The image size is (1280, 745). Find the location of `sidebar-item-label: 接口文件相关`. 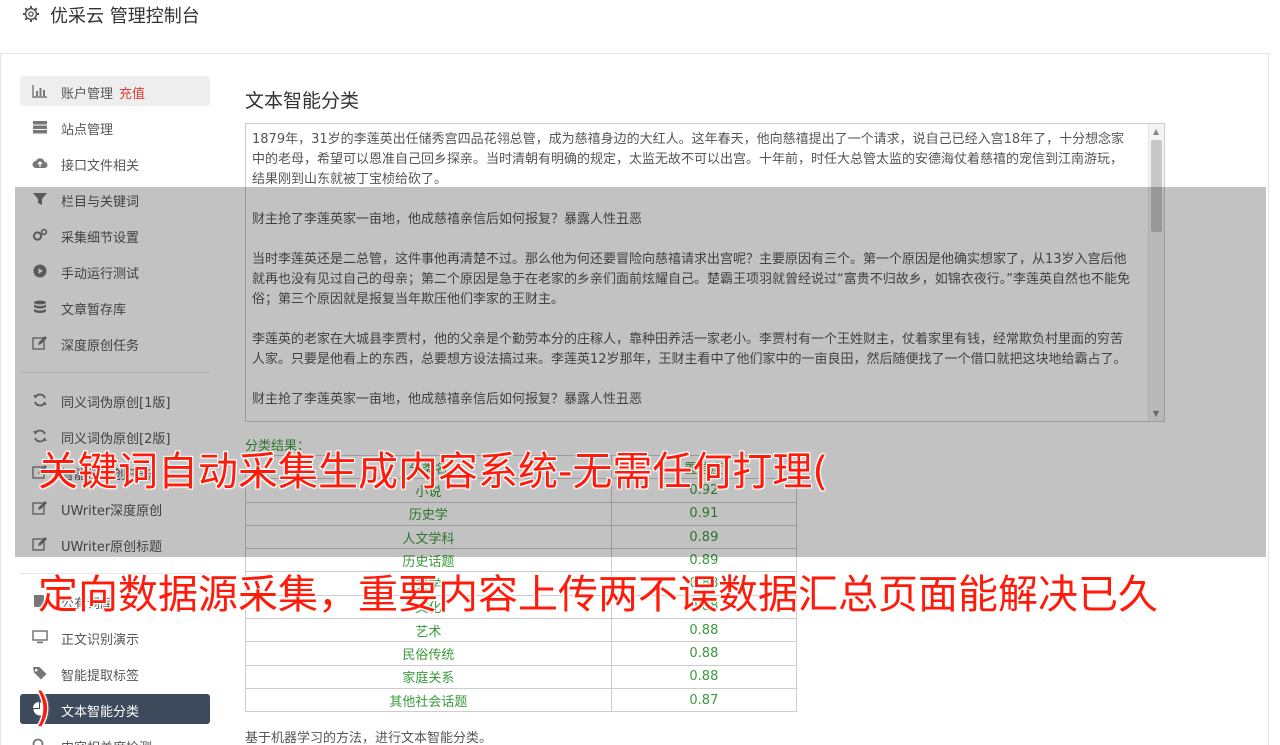

sidebar-item-label: 接口文件相关 is located at coordinates (100, 166).